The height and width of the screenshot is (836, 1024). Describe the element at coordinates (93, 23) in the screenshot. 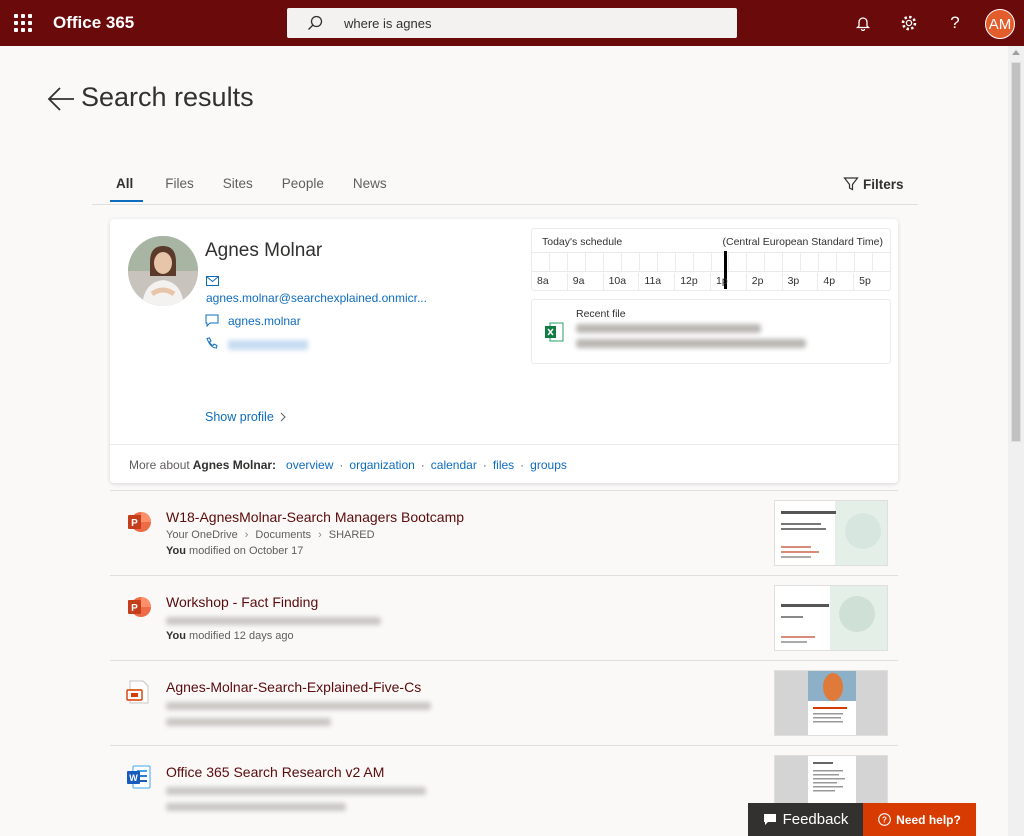

I see `app-name: Office 365` at that location.